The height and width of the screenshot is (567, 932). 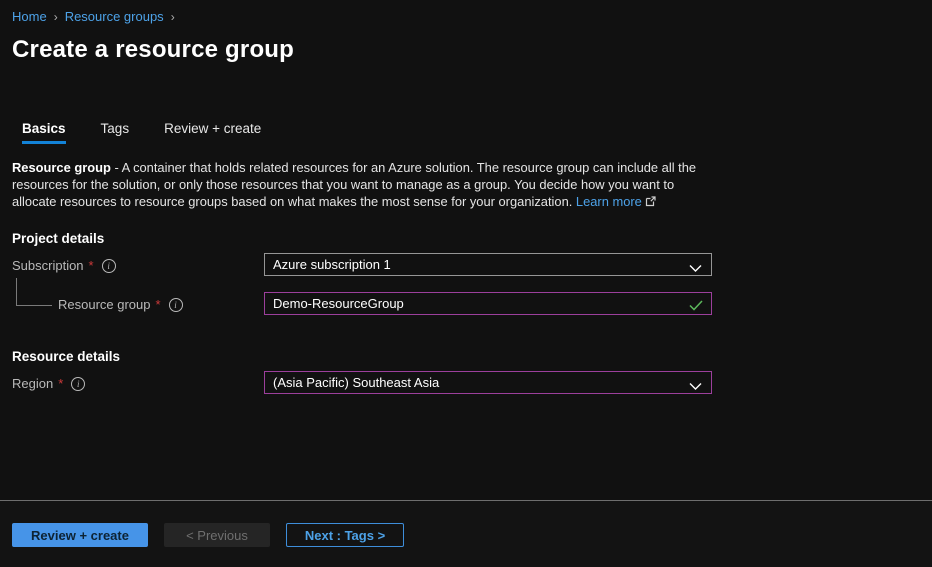 I want to click on breadcrumb-home-link: Home, so click(x=29, y=16).